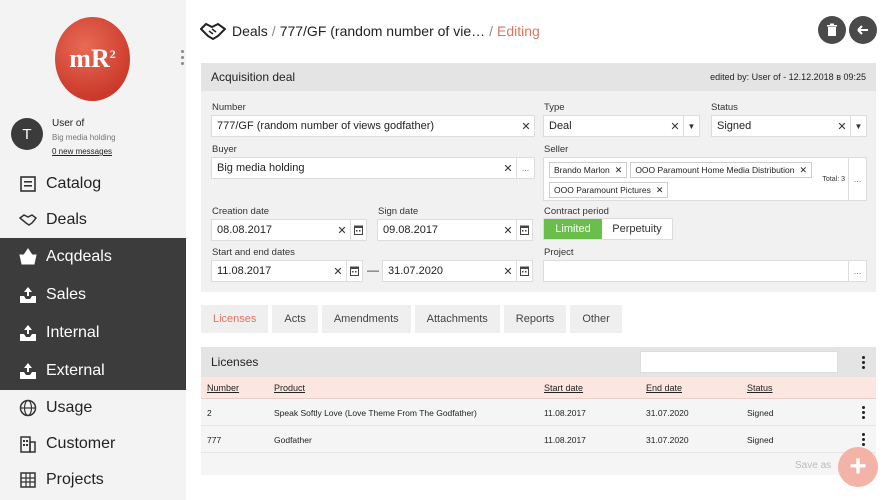 The width and height of the screenshot is (890, 500). I want to click on buyer-value: Big media holding, so click(261, 168).